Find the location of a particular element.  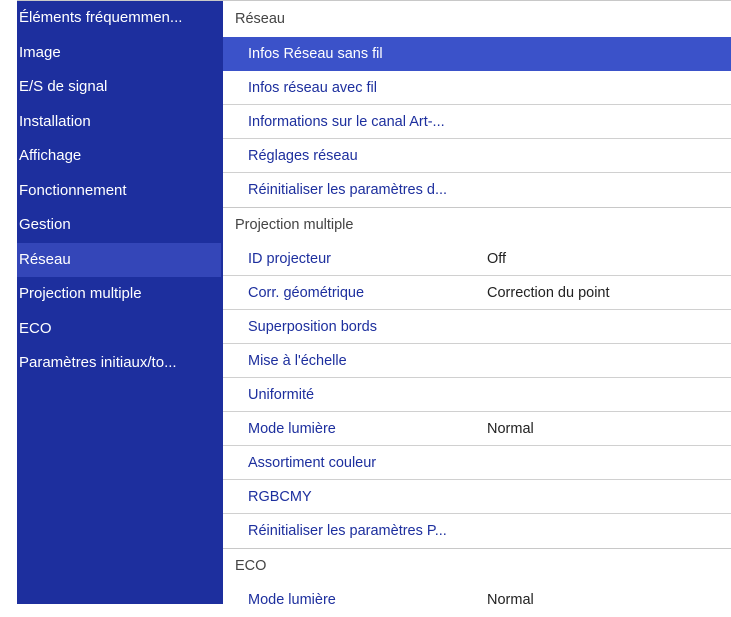

sidebar-item-operation: Fonctionnement is located at coordinates (119, 191).